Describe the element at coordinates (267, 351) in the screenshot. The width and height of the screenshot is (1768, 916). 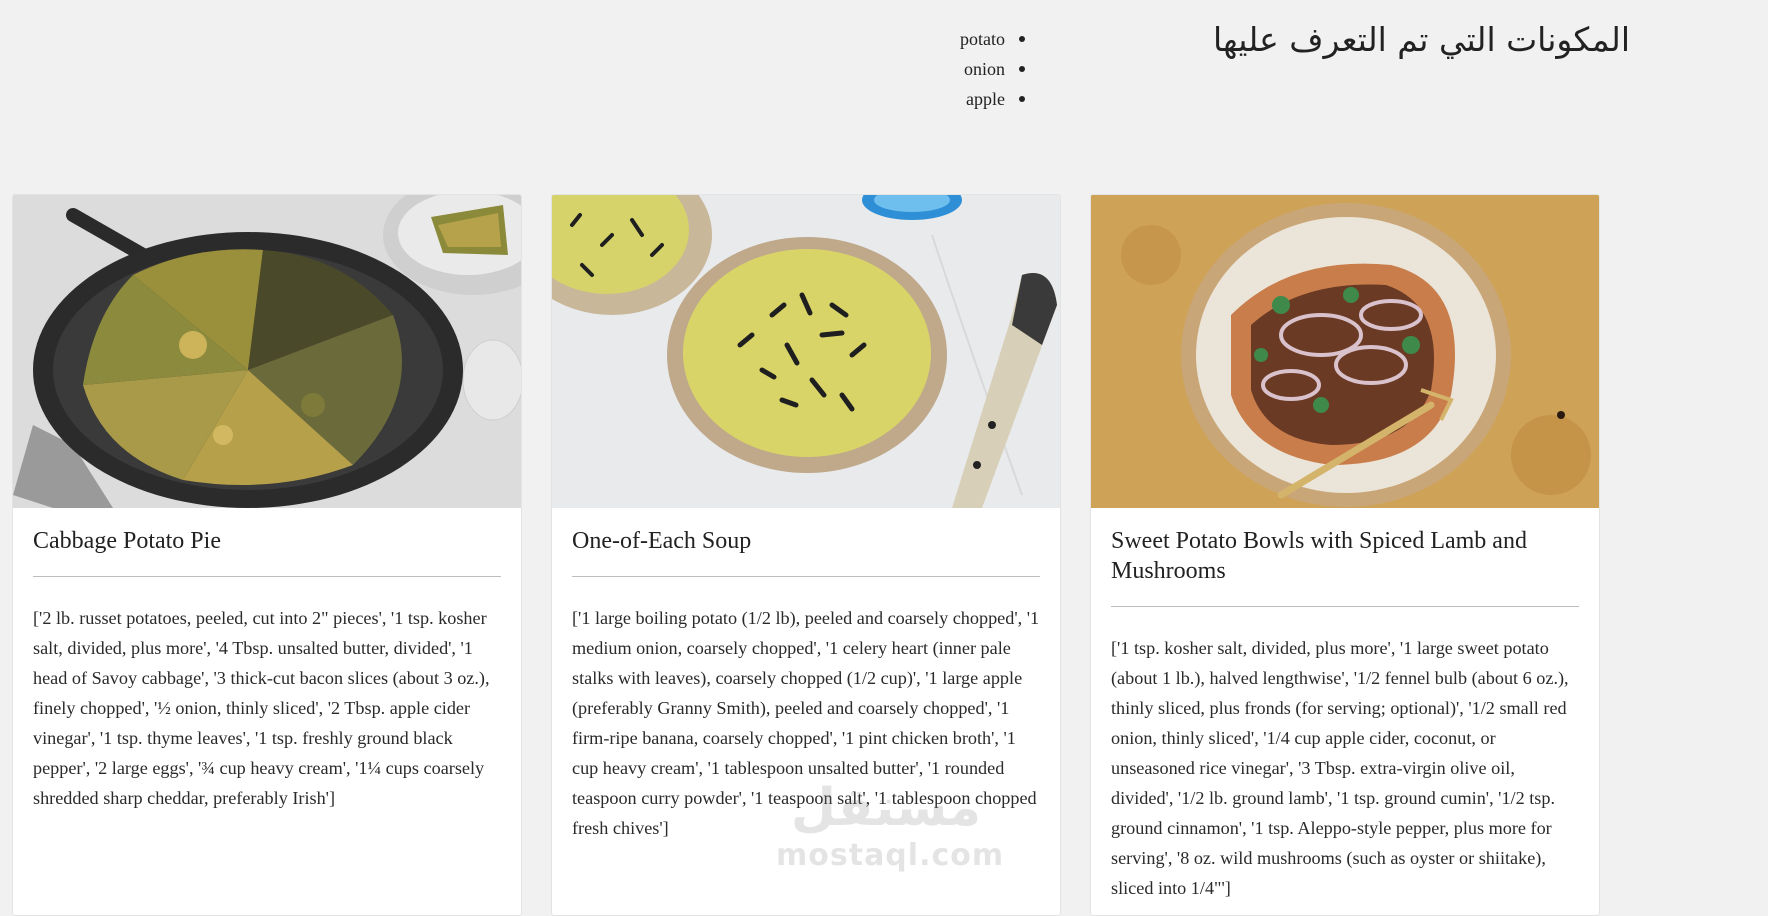
I see `frittata-skillet-photo` at that location.